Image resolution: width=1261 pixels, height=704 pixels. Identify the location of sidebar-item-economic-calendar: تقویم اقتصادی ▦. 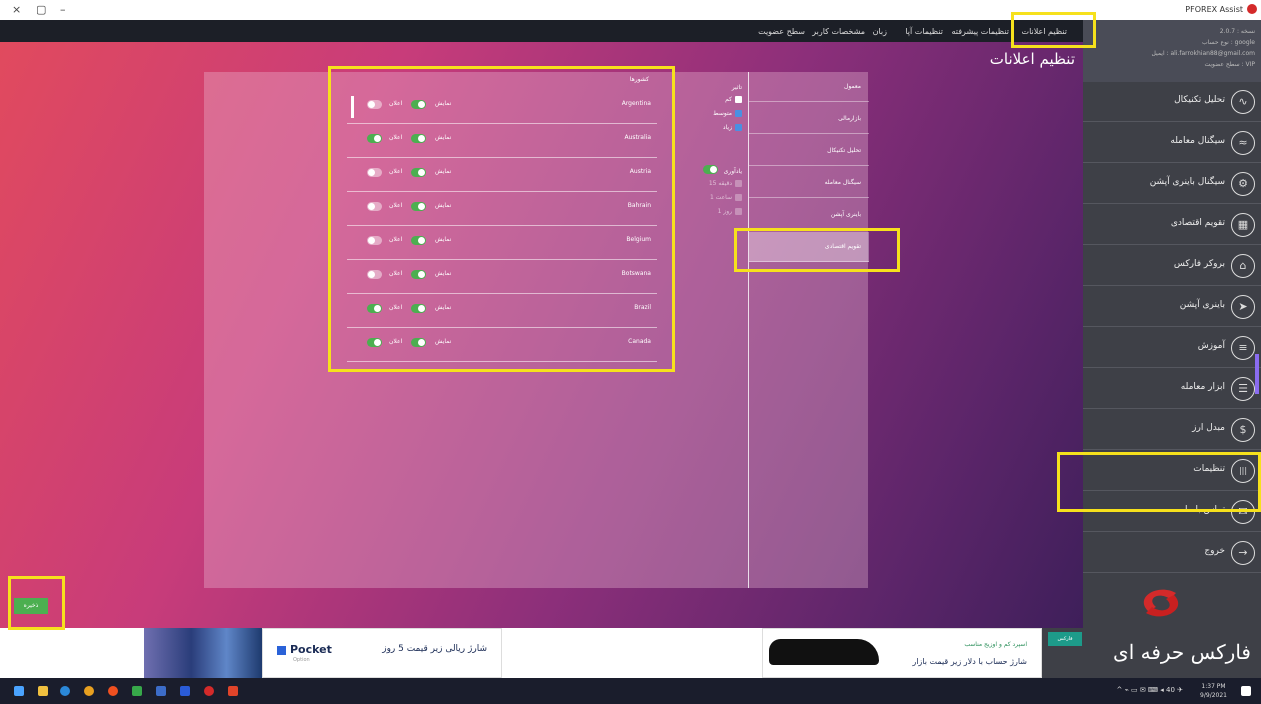
(1172, 225).